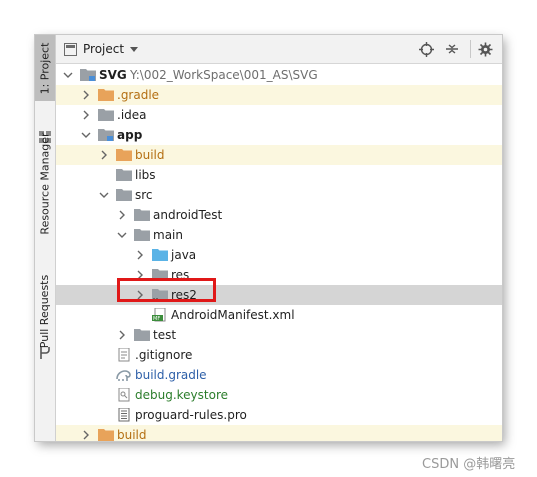 This screenshot has height=477, width=537. What do you see at coordinates (279, 235) in the screenshot?
I see `tree-row-main: main` at bounding box center [279, 235].